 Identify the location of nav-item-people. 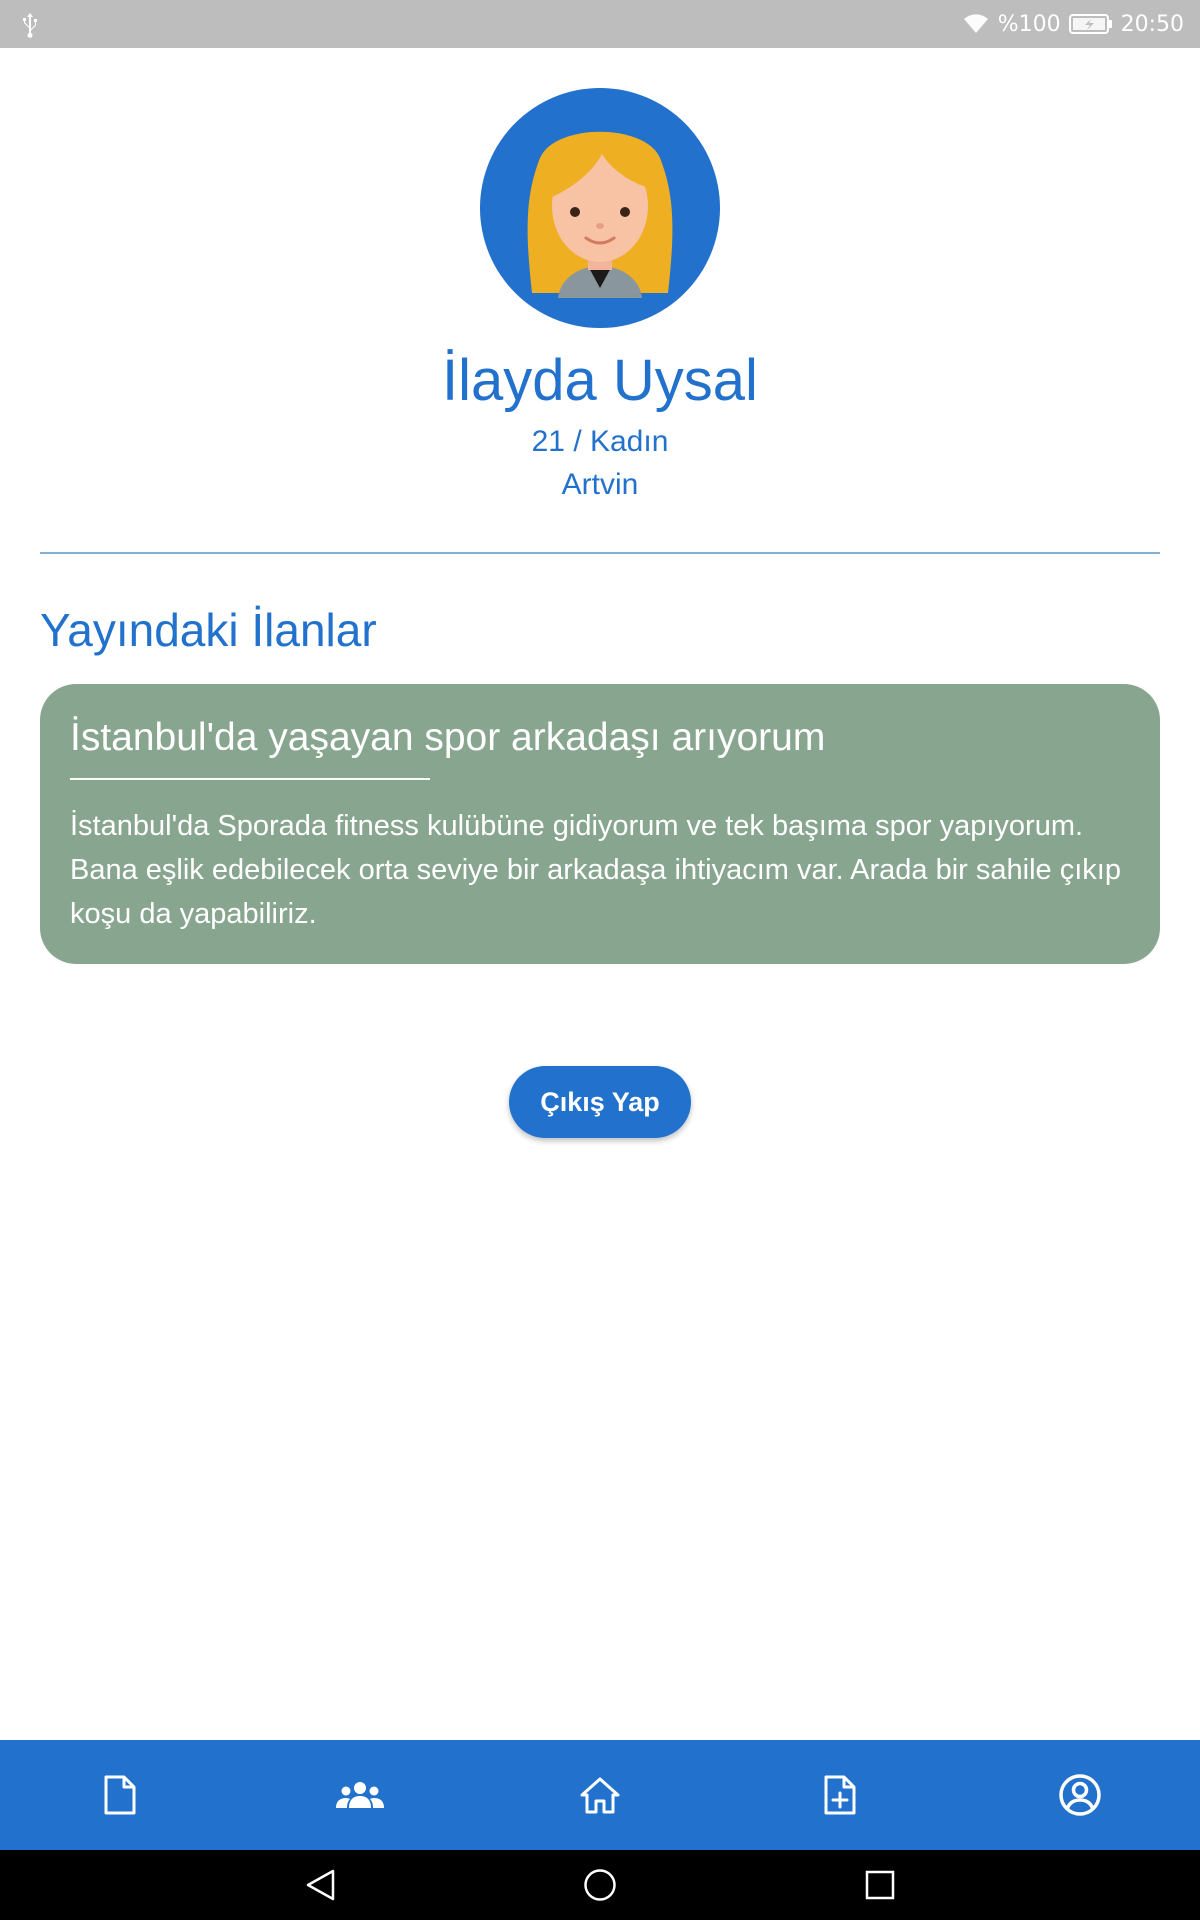
(360, 1795).